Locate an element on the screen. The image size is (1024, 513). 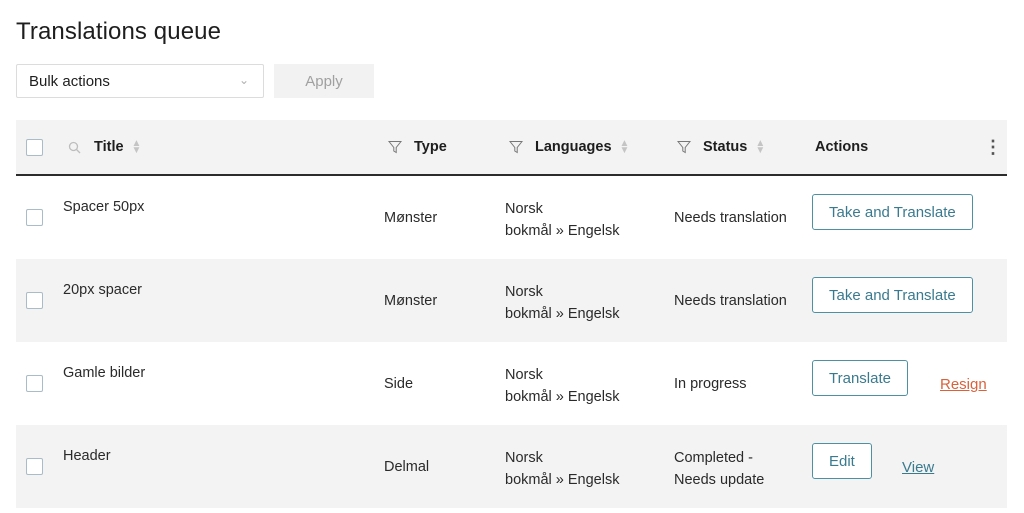
bulk-actions-label: Bulk actions is located at coordinates (69, 81).